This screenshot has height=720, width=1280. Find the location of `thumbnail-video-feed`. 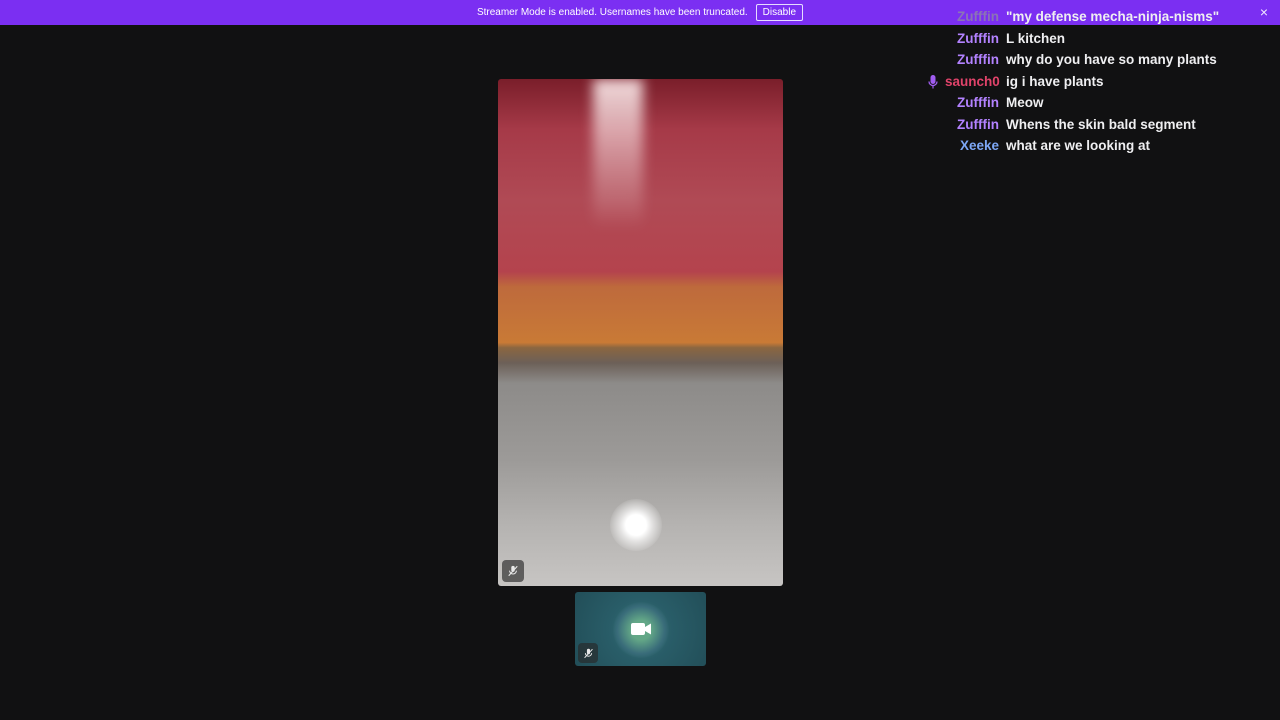

thumbnail-video-feed is located at coordinates (640, 629).